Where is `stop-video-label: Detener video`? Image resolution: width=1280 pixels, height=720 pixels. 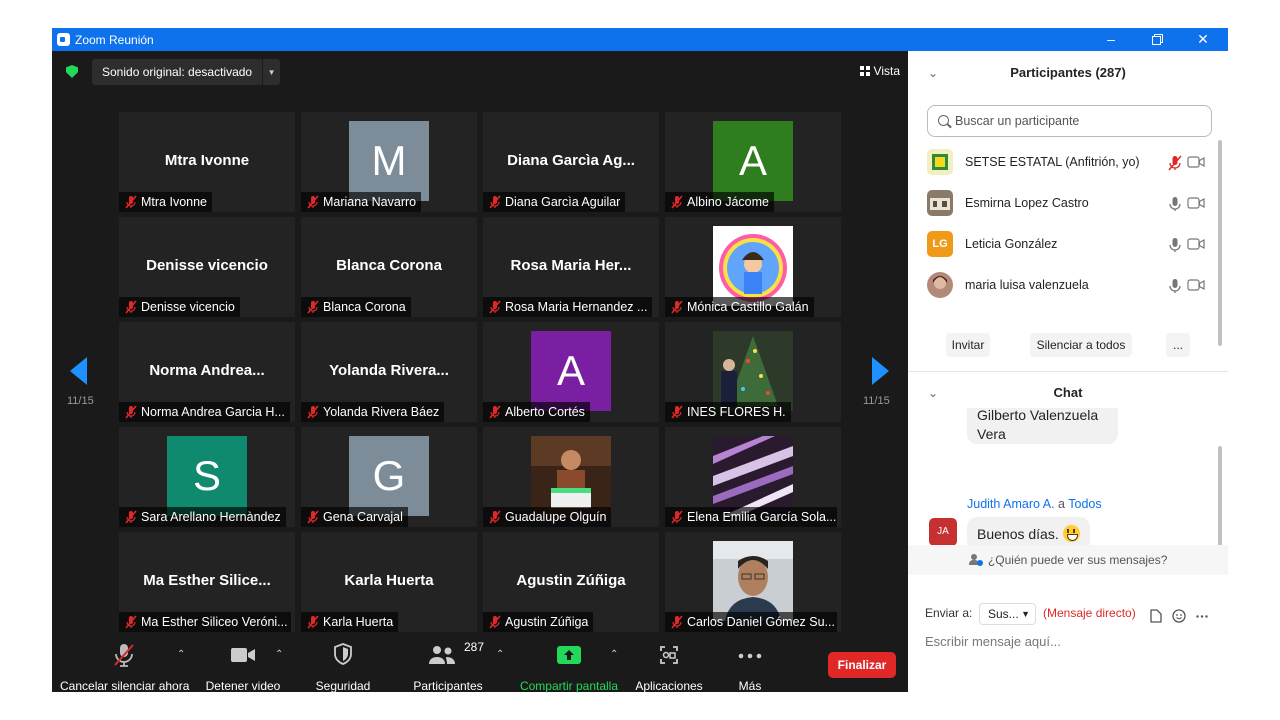
stop-video-label: Detener video is located at coordinates (243, 686).